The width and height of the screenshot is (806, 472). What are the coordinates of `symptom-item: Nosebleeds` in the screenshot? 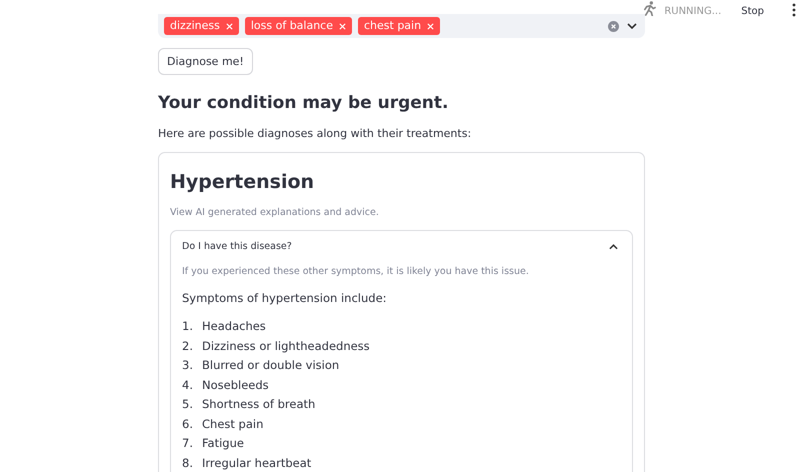 It's located at (235, 386).